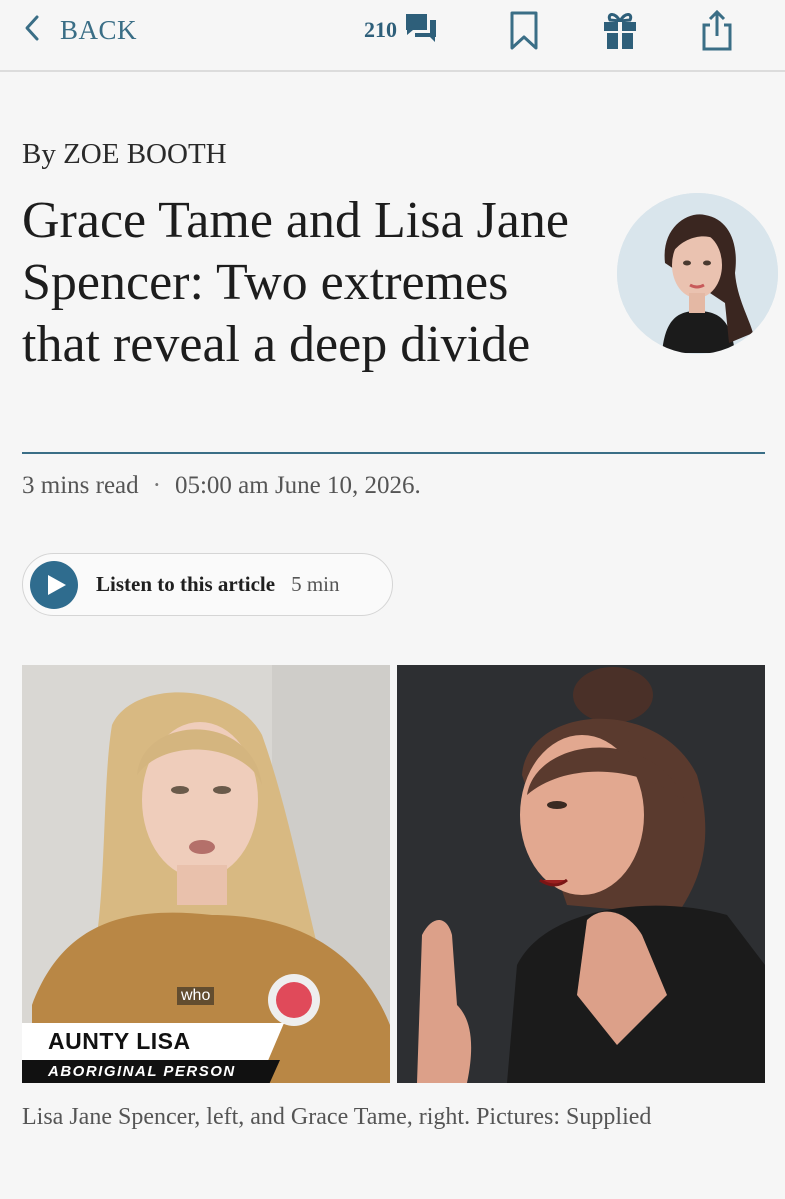  I want to click on play-icon, so click(54, 584).